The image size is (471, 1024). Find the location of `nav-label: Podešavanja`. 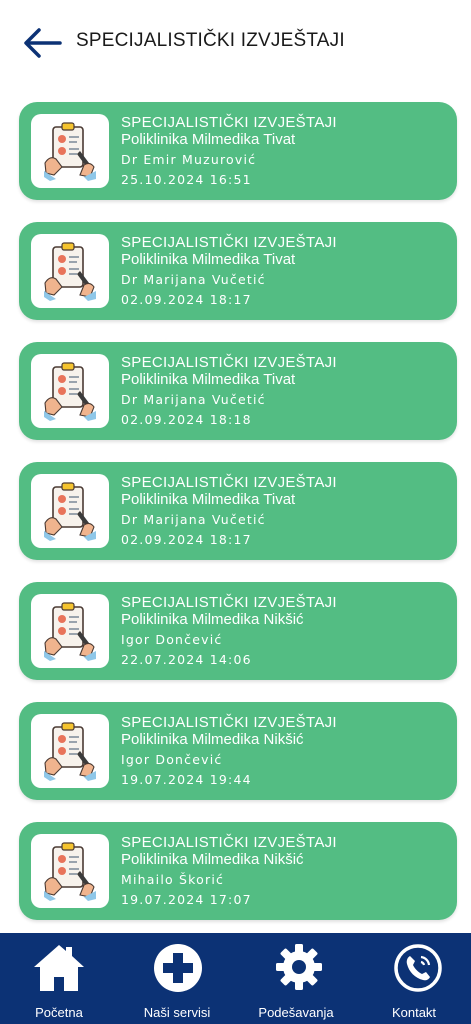

nav-label: Podešavanja is located at coordinates (296, 1012).